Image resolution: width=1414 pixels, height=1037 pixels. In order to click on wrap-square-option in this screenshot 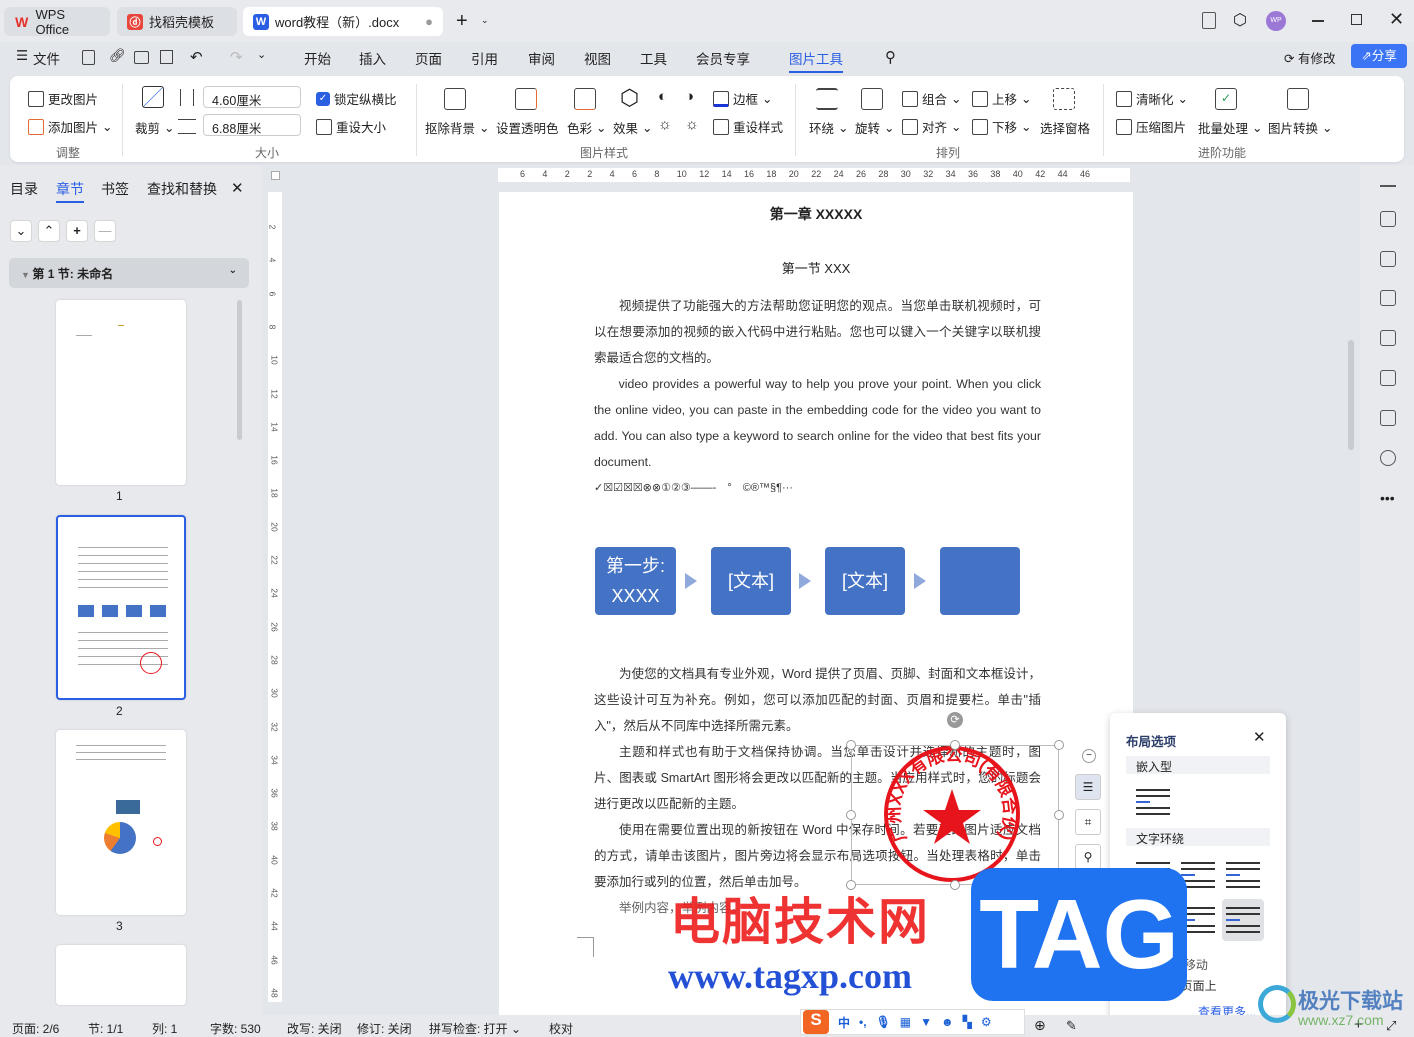, I will do `click(1153, 879)`.